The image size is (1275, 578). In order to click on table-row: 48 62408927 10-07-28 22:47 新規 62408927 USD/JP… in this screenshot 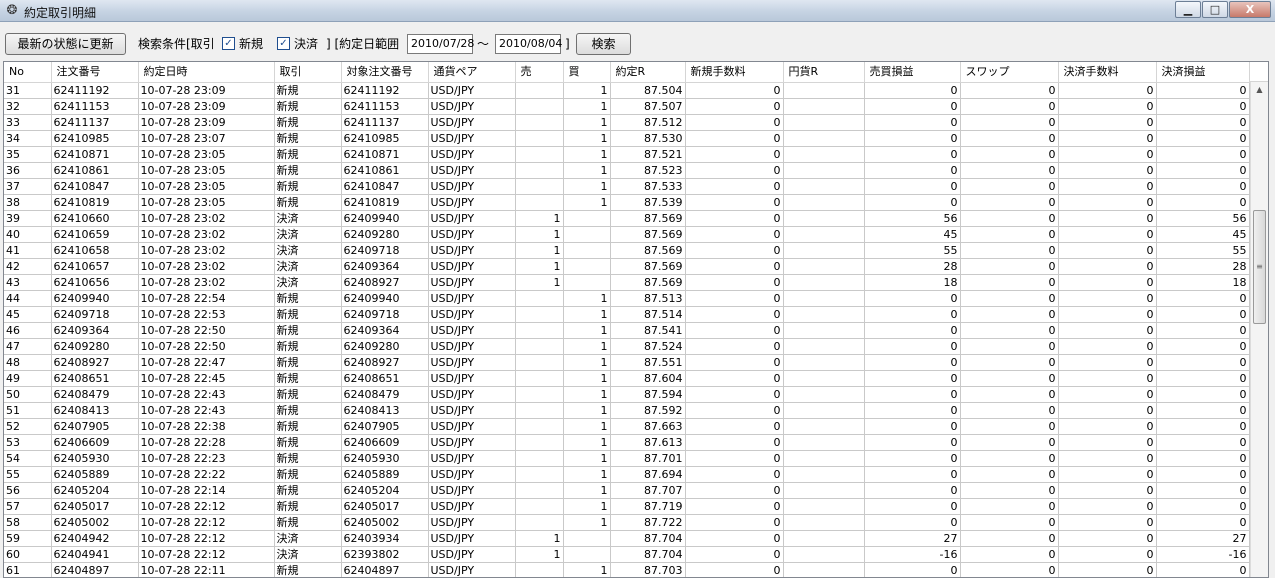, I will do `click(627, 362)`.